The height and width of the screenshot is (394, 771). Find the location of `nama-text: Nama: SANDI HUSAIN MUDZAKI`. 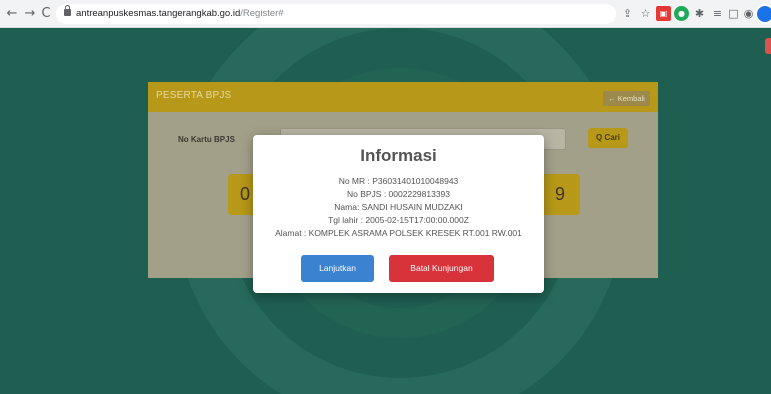

nama-text: Nama: SANDI HUSAIN MUDZAKI is located at coordinates (398, 207).